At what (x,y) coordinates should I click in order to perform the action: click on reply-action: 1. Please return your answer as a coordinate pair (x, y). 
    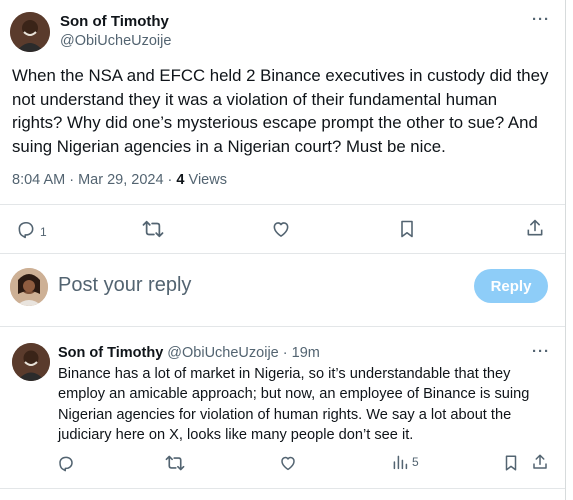
    Looking at the image, I should click on (31, 229).